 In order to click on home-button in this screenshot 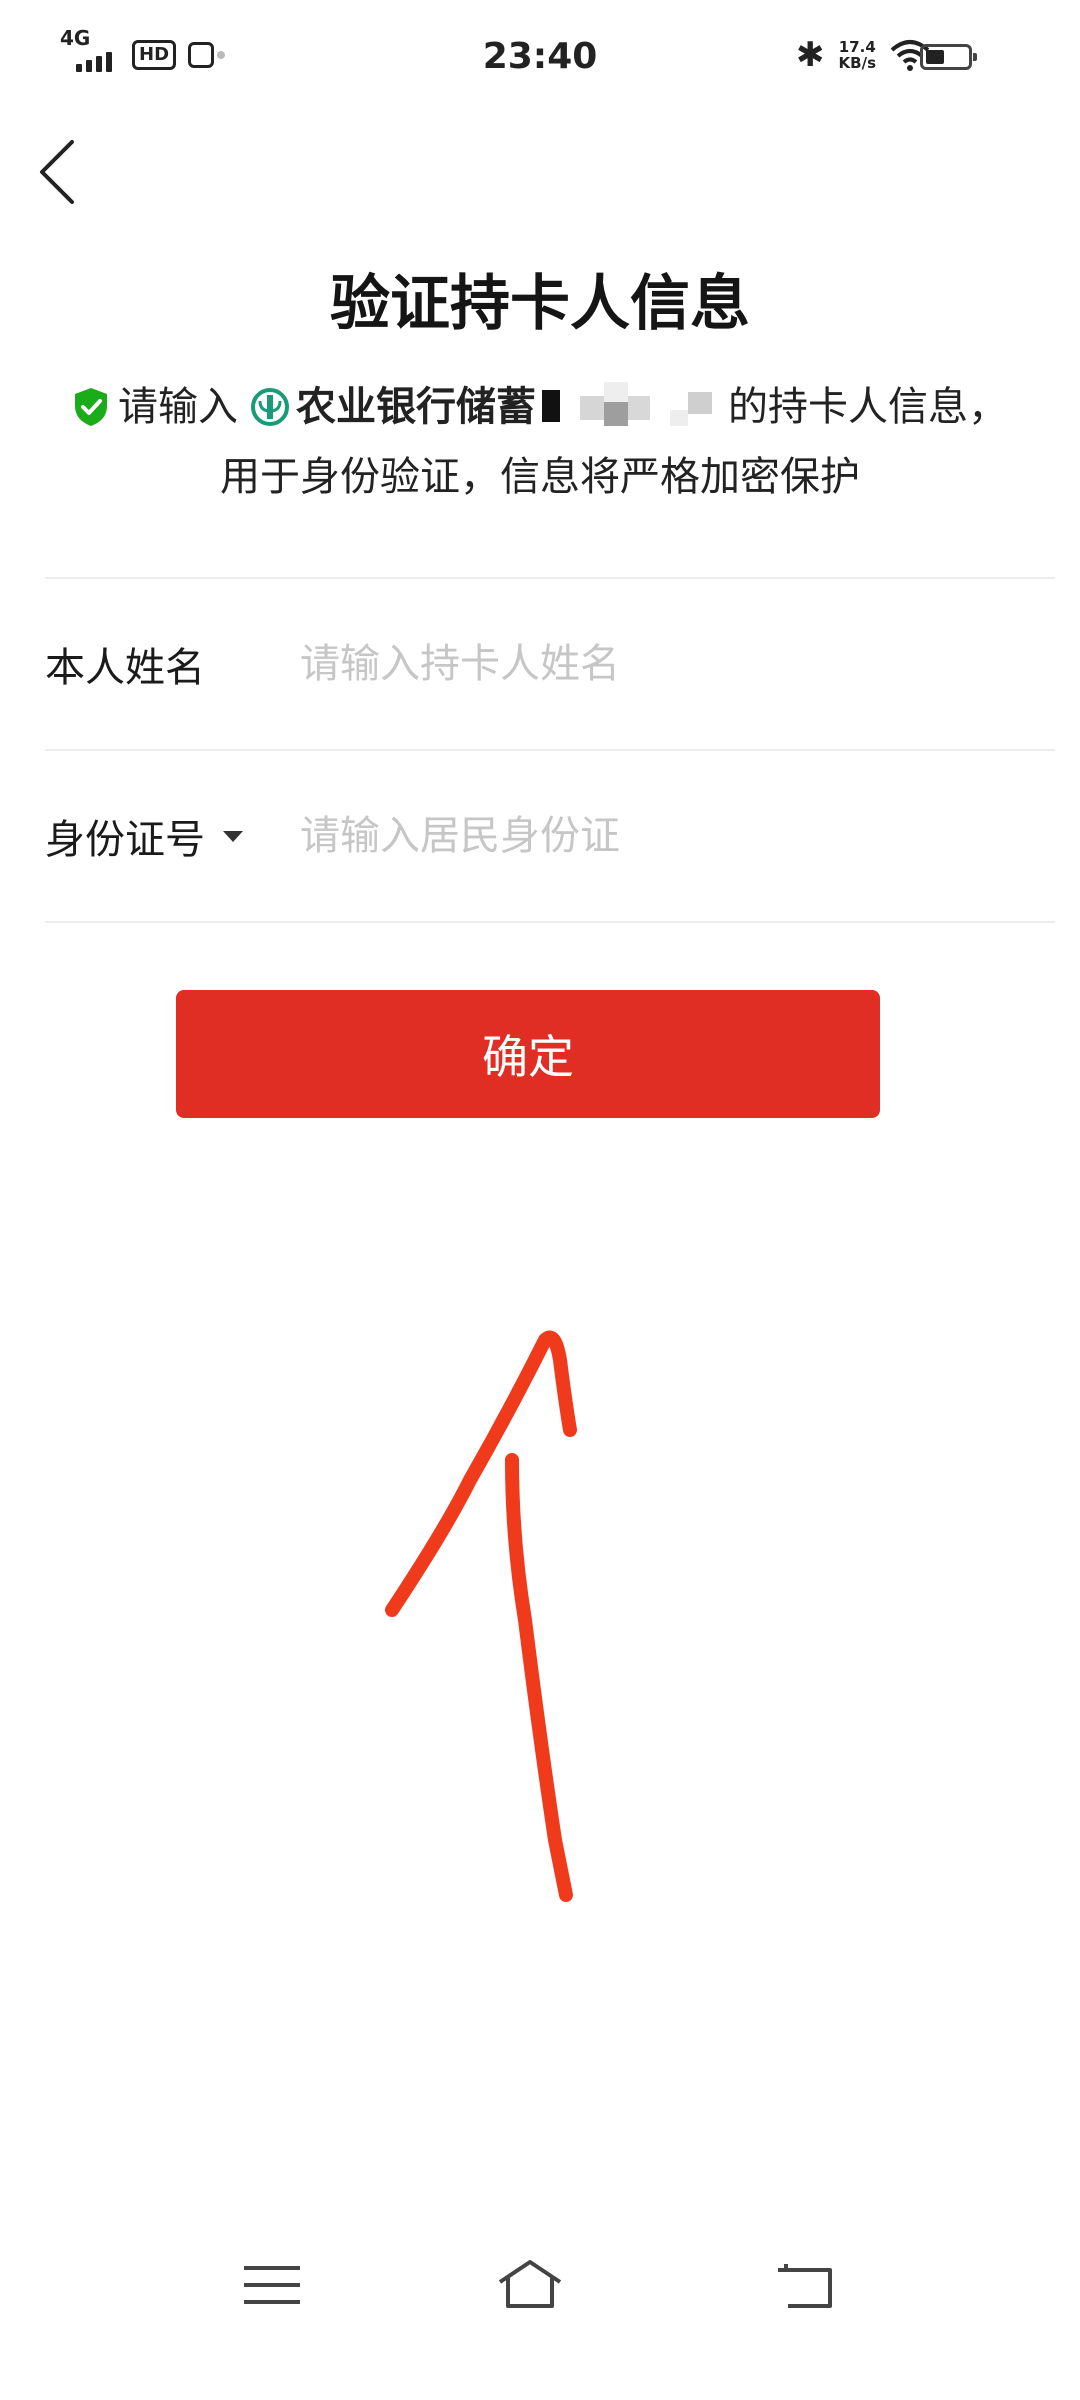, I will do `click(530, 2285)`.